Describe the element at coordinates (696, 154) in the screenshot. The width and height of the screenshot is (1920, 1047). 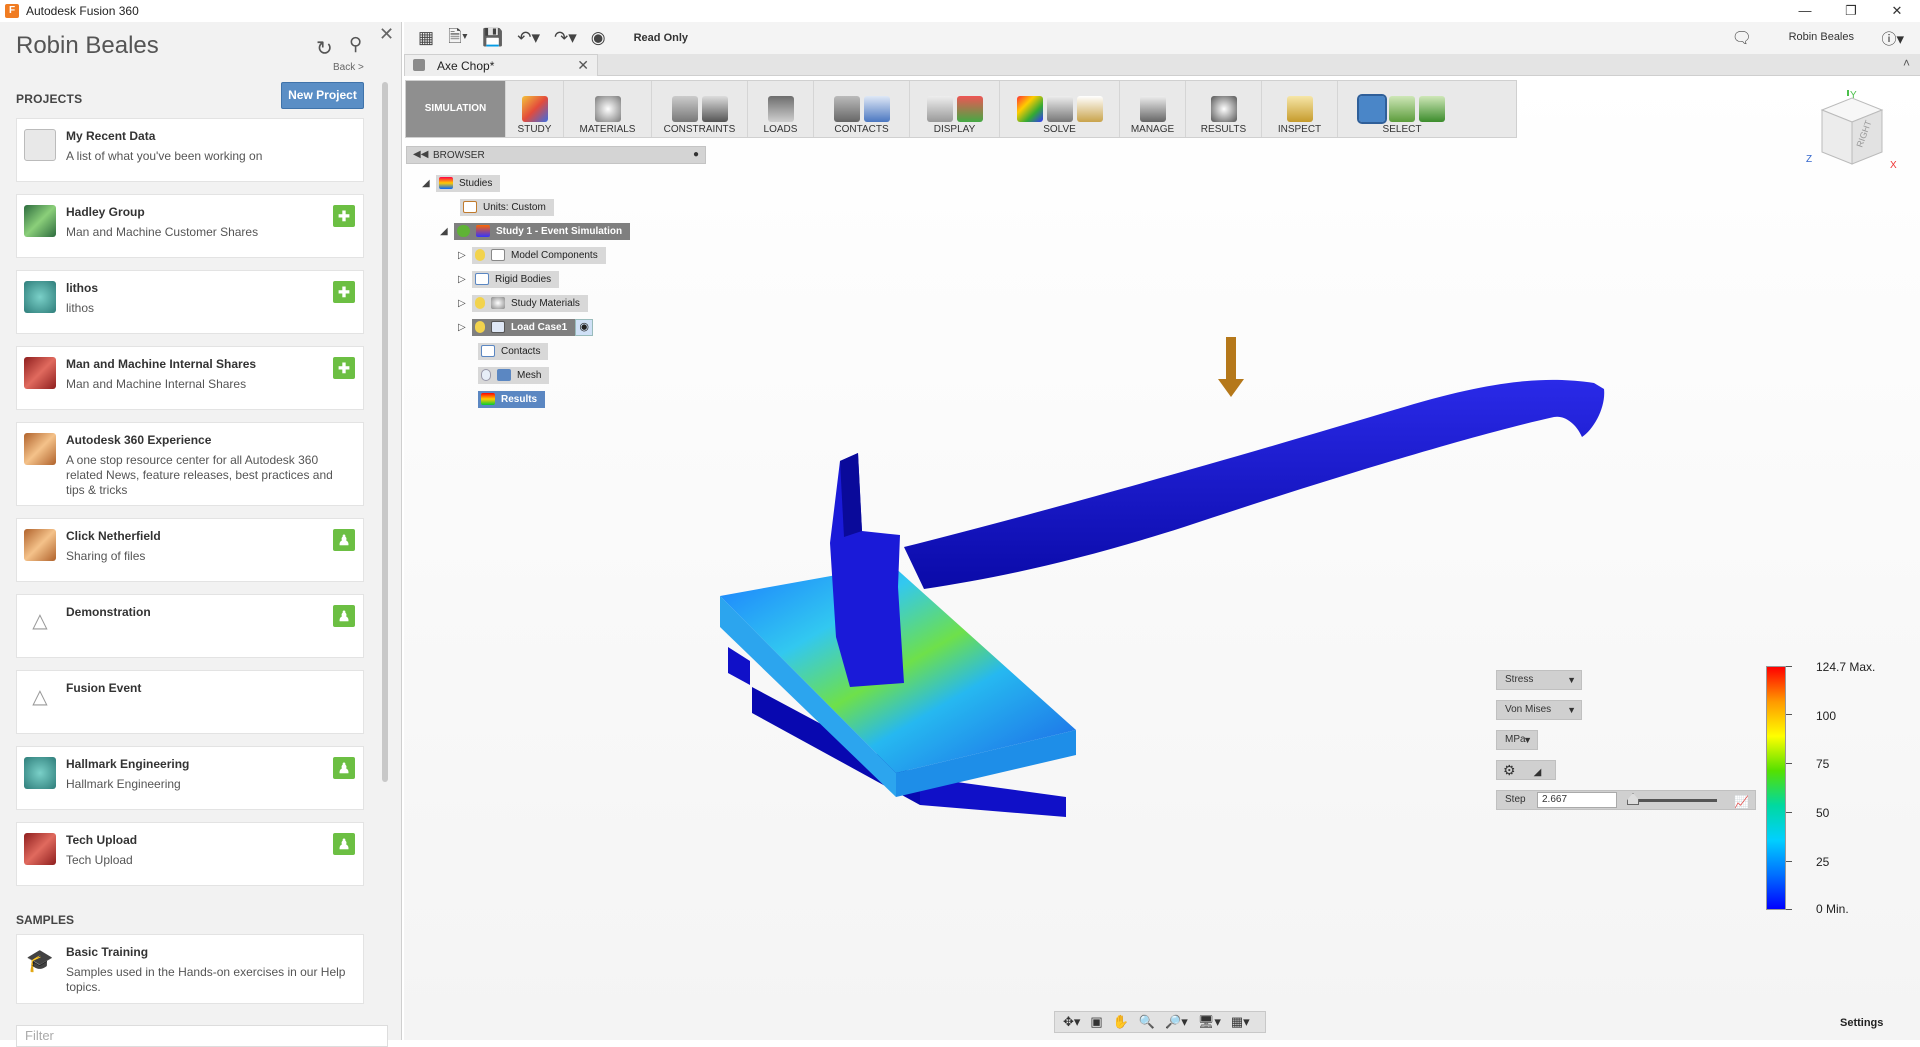
I see `browser-pin-icon: ●` at that location.